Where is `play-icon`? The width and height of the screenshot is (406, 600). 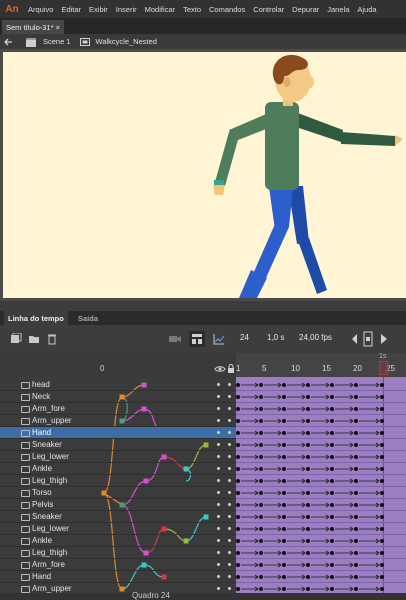
play-icon is located at coordinates (384, 339).